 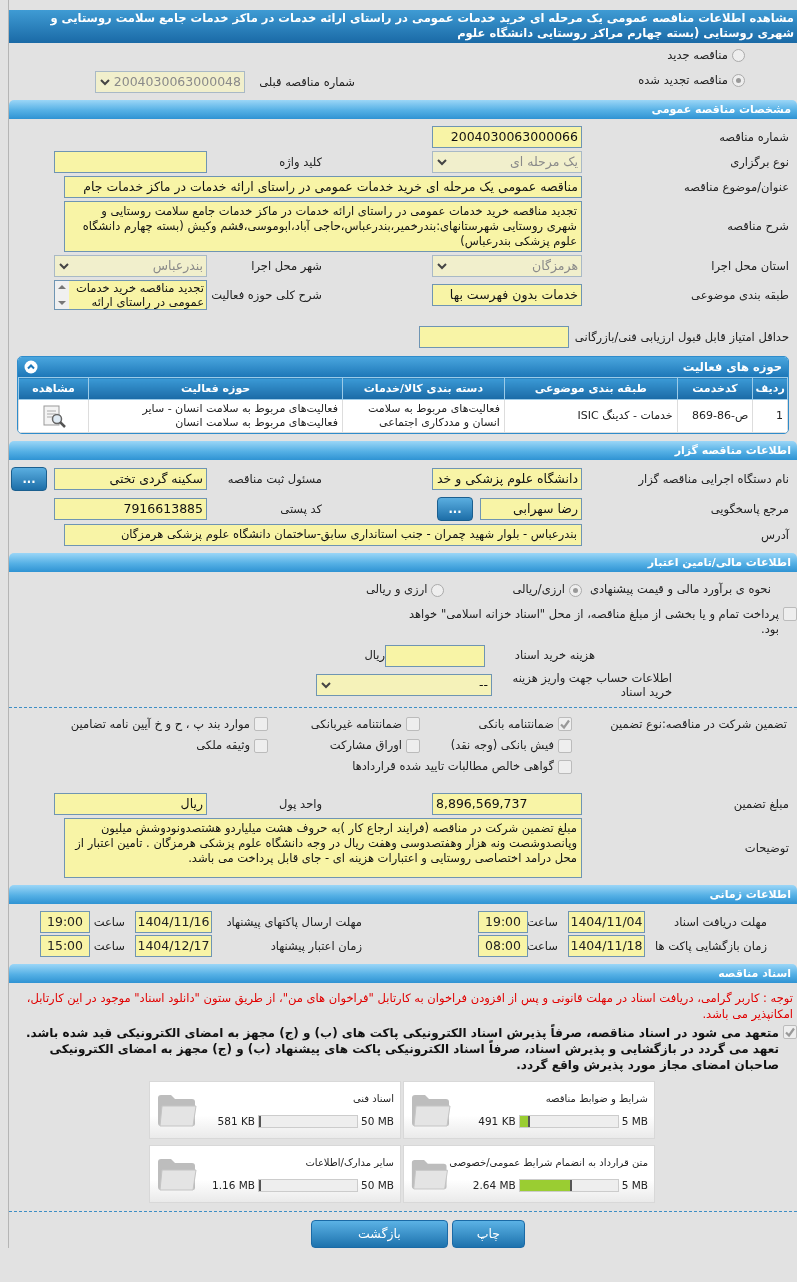 What do you see at coordinates (403, 110) in the screenshot?
I see `section-header: مشخصات مناقصه عمومی` at bounding box center [403, 110].